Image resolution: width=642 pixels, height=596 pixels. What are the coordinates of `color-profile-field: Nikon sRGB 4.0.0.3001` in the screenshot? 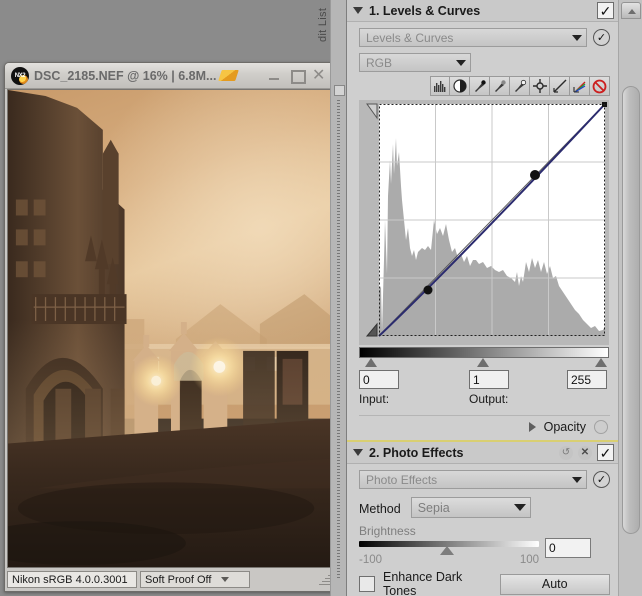 It's located at (72, 579).